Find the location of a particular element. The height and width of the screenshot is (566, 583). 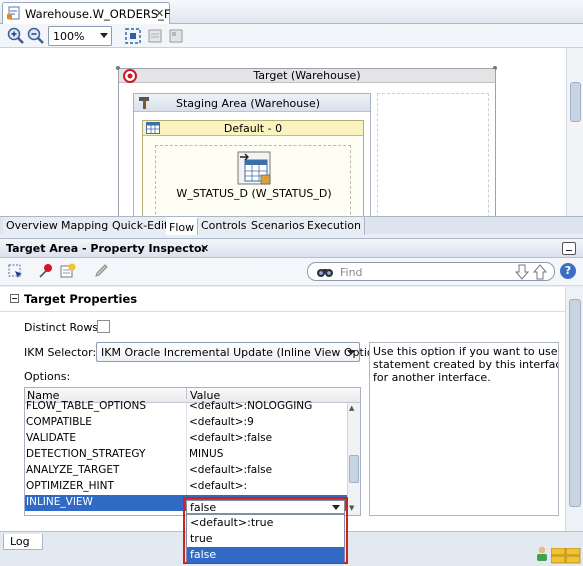

option-value: <default>:NOLOGGING is located at coordinates (251, 406).